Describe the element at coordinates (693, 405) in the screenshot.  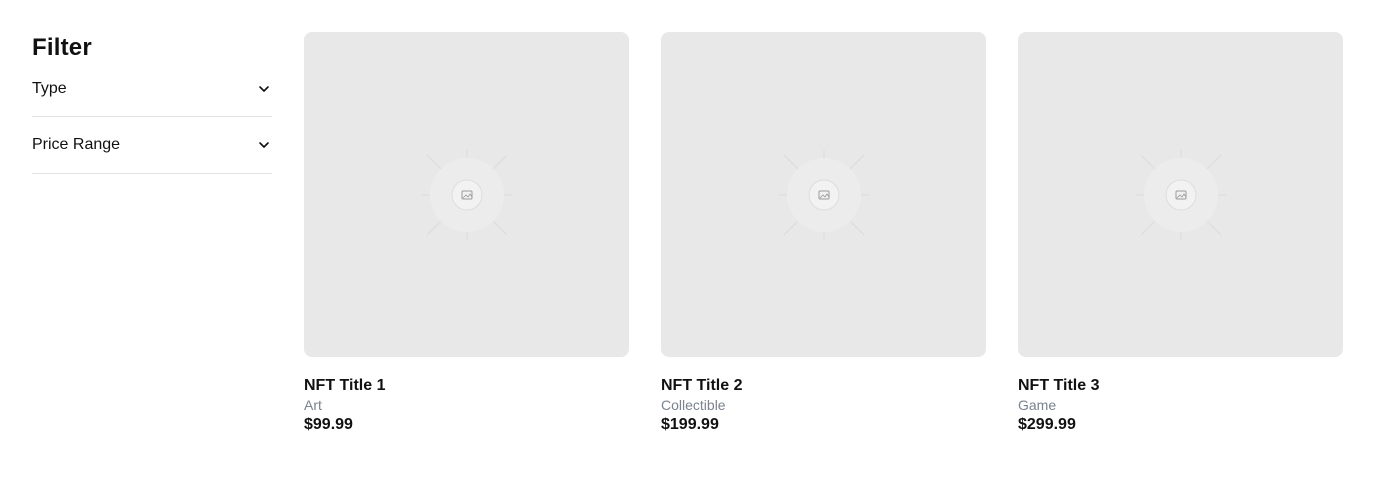
I see `product-type: Collectible` at that location.